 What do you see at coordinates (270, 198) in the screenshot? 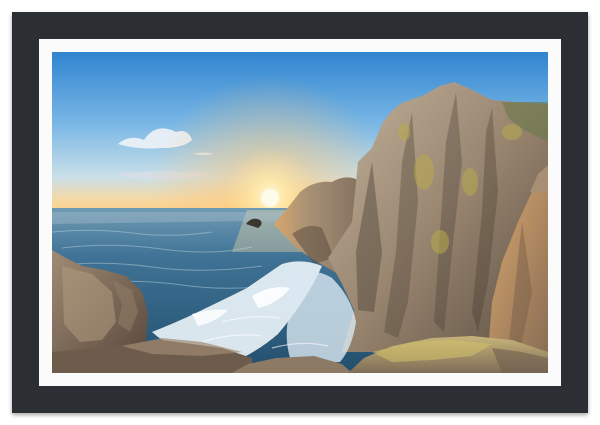
I see `sun` at bounding box center [270, 198].